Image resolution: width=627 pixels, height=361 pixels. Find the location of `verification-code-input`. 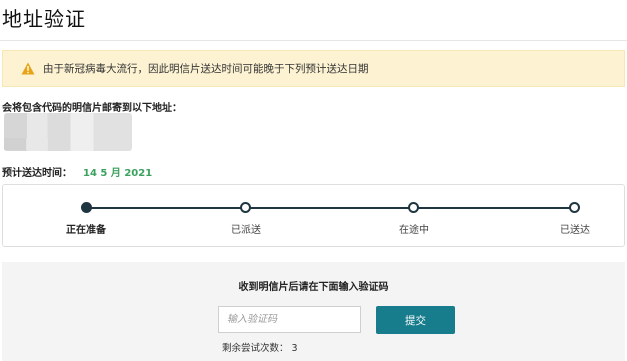

verification-code-input is located at coordinates (289, 319).